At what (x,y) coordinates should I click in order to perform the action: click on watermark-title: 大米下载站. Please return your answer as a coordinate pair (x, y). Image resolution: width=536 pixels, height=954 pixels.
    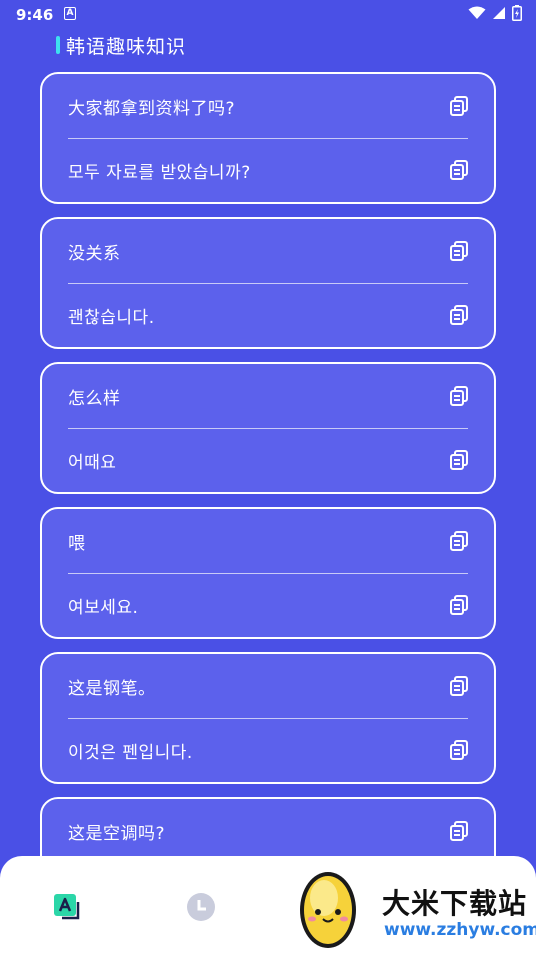
    Looking at the image, I should click on (455, 903).